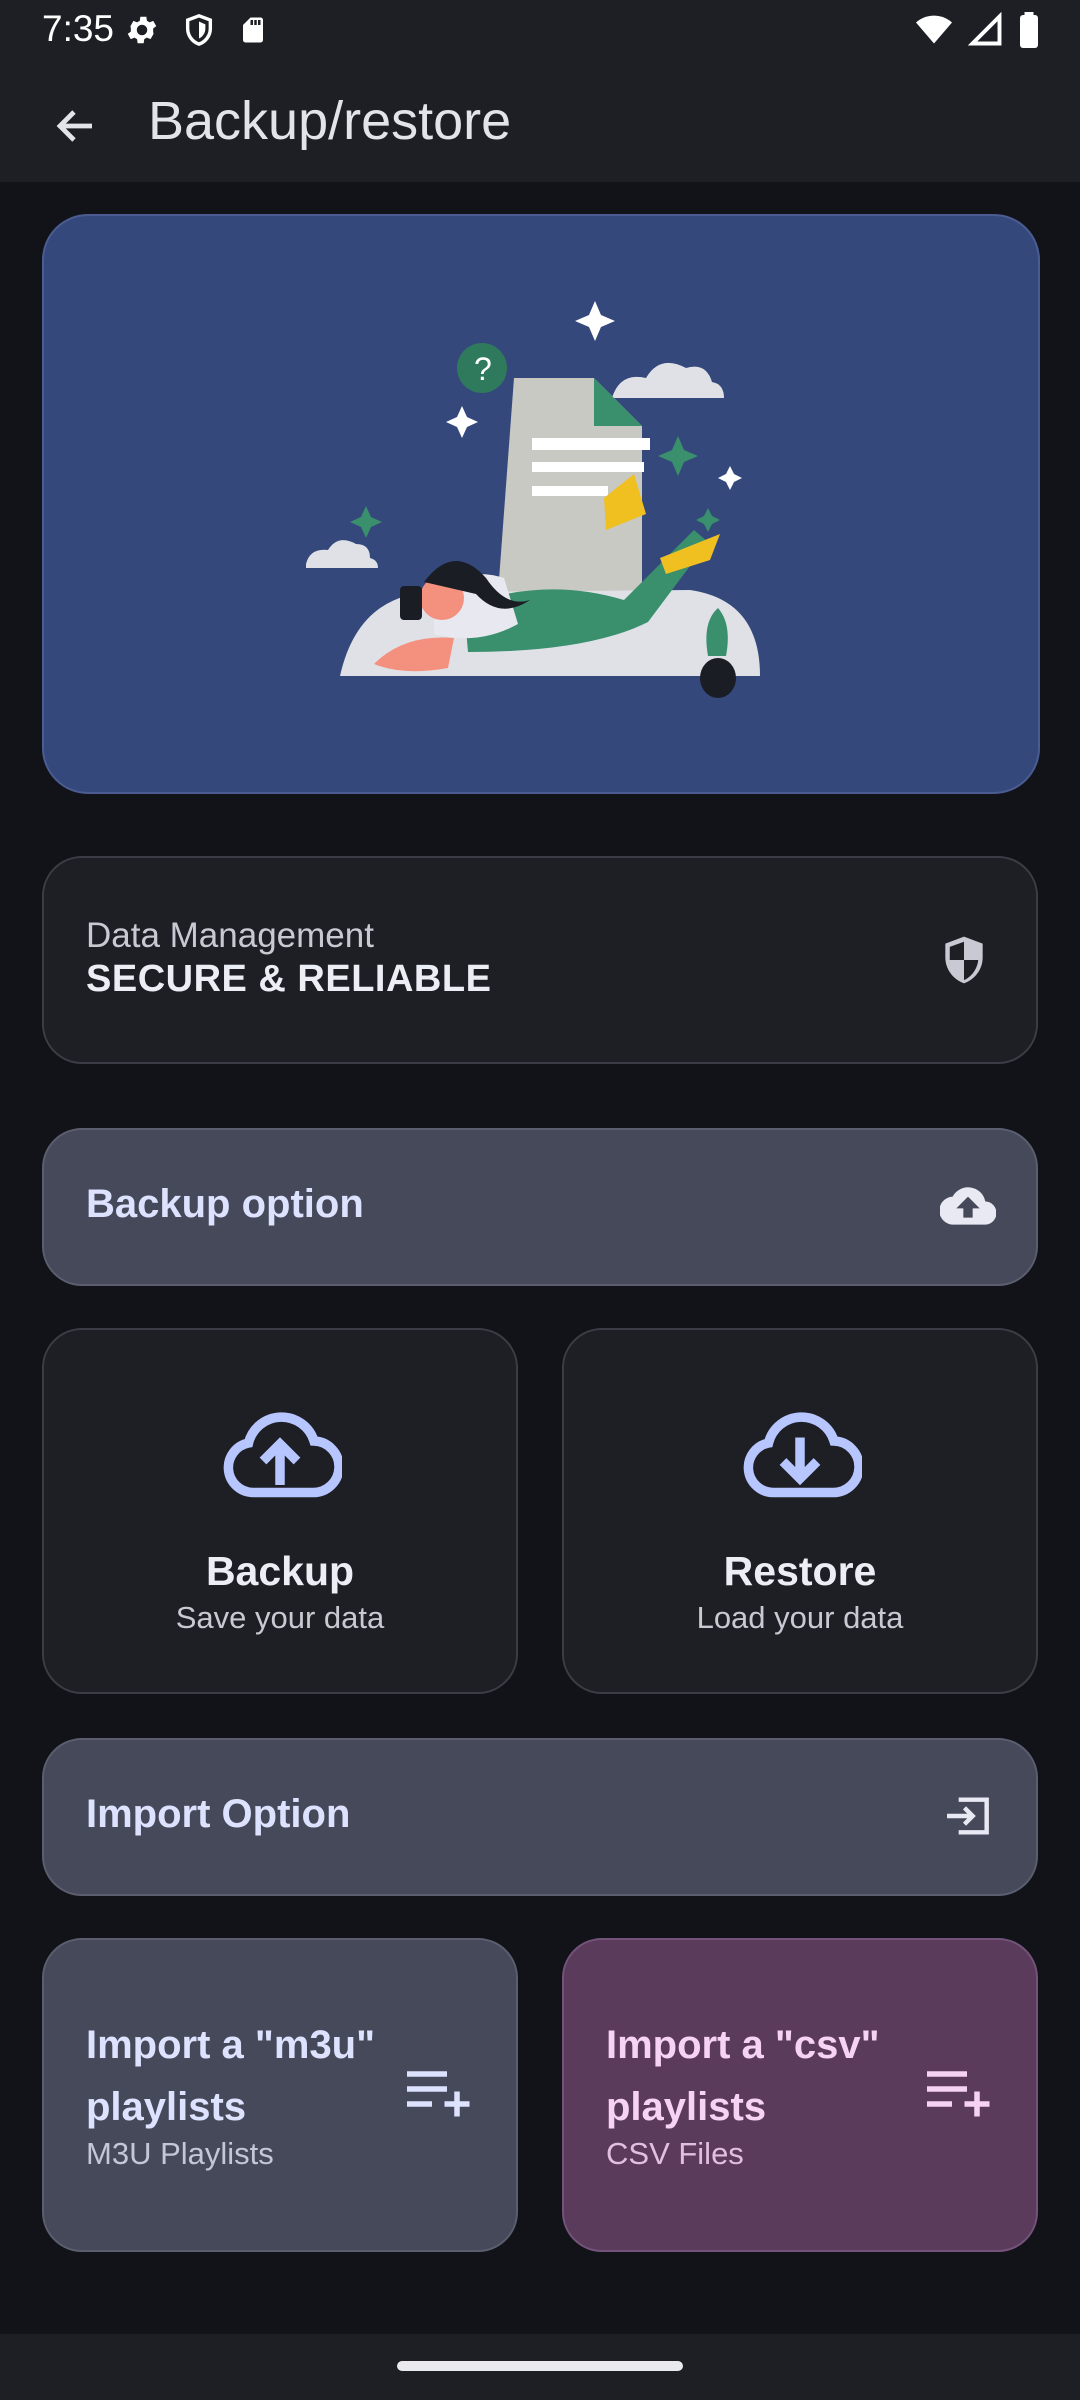 The width and height of the screenshot is (1080, 2400). Describe the element at coordinates (540, 960) in the screenshot. I see `data-management-card: Data Management SECURE & RELIABLE` at that location.